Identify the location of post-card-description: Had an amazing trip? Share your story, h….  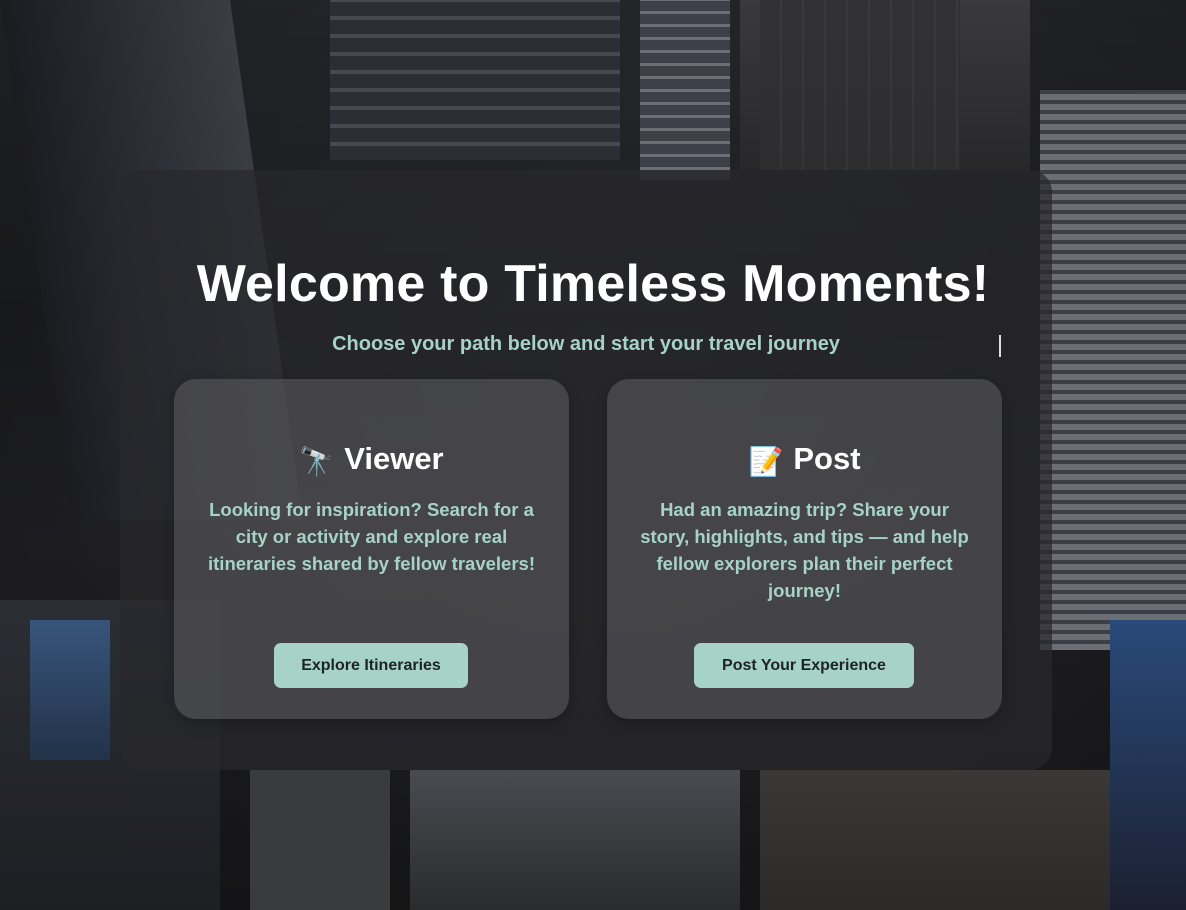
(804, 550).